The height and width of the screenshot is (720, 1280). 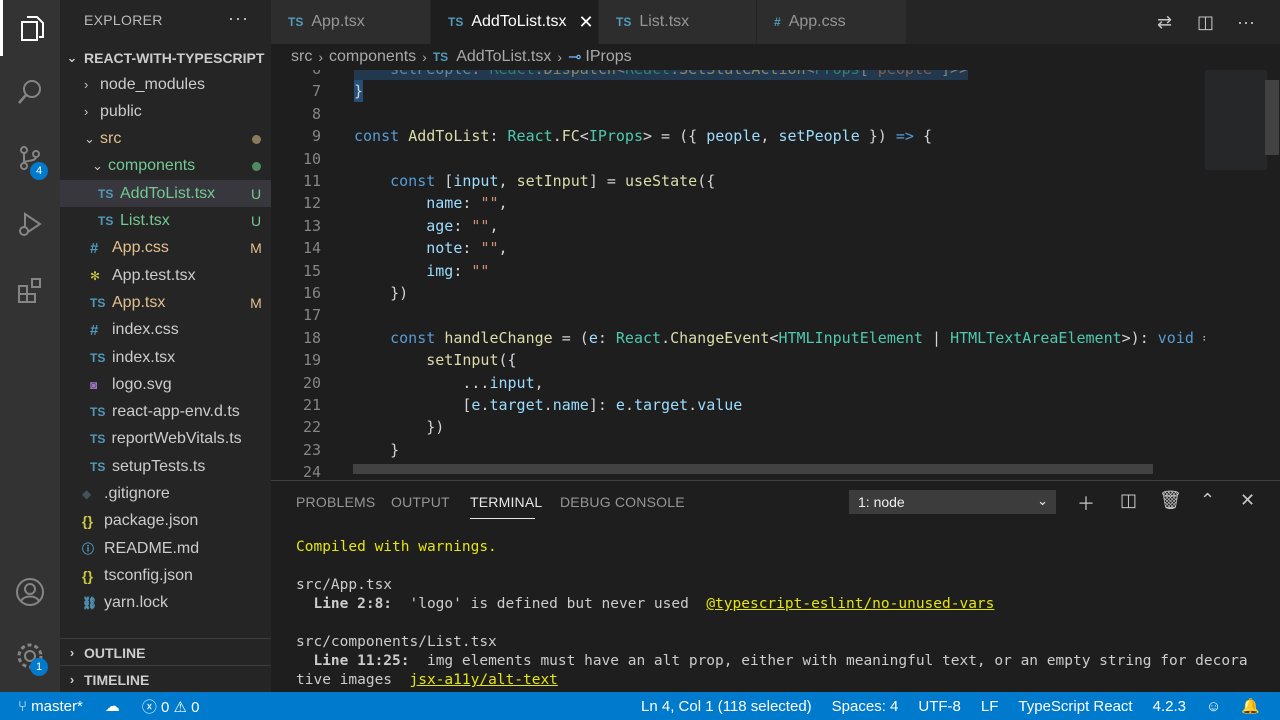 I want to click on tab-app-css: # App.css, so click(x=832, y=22).